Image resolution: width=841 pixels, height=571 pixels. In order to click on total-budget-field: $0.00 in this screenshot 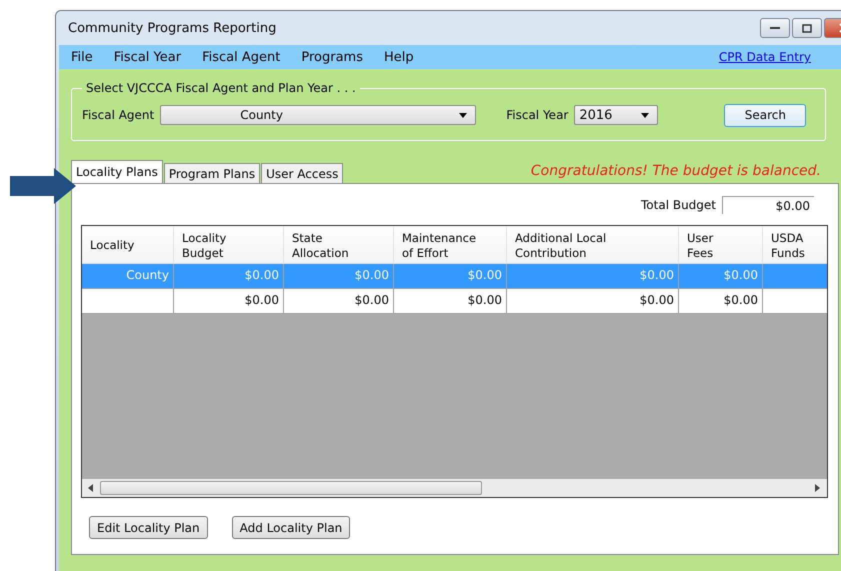, I will do `click(768, 205)`.